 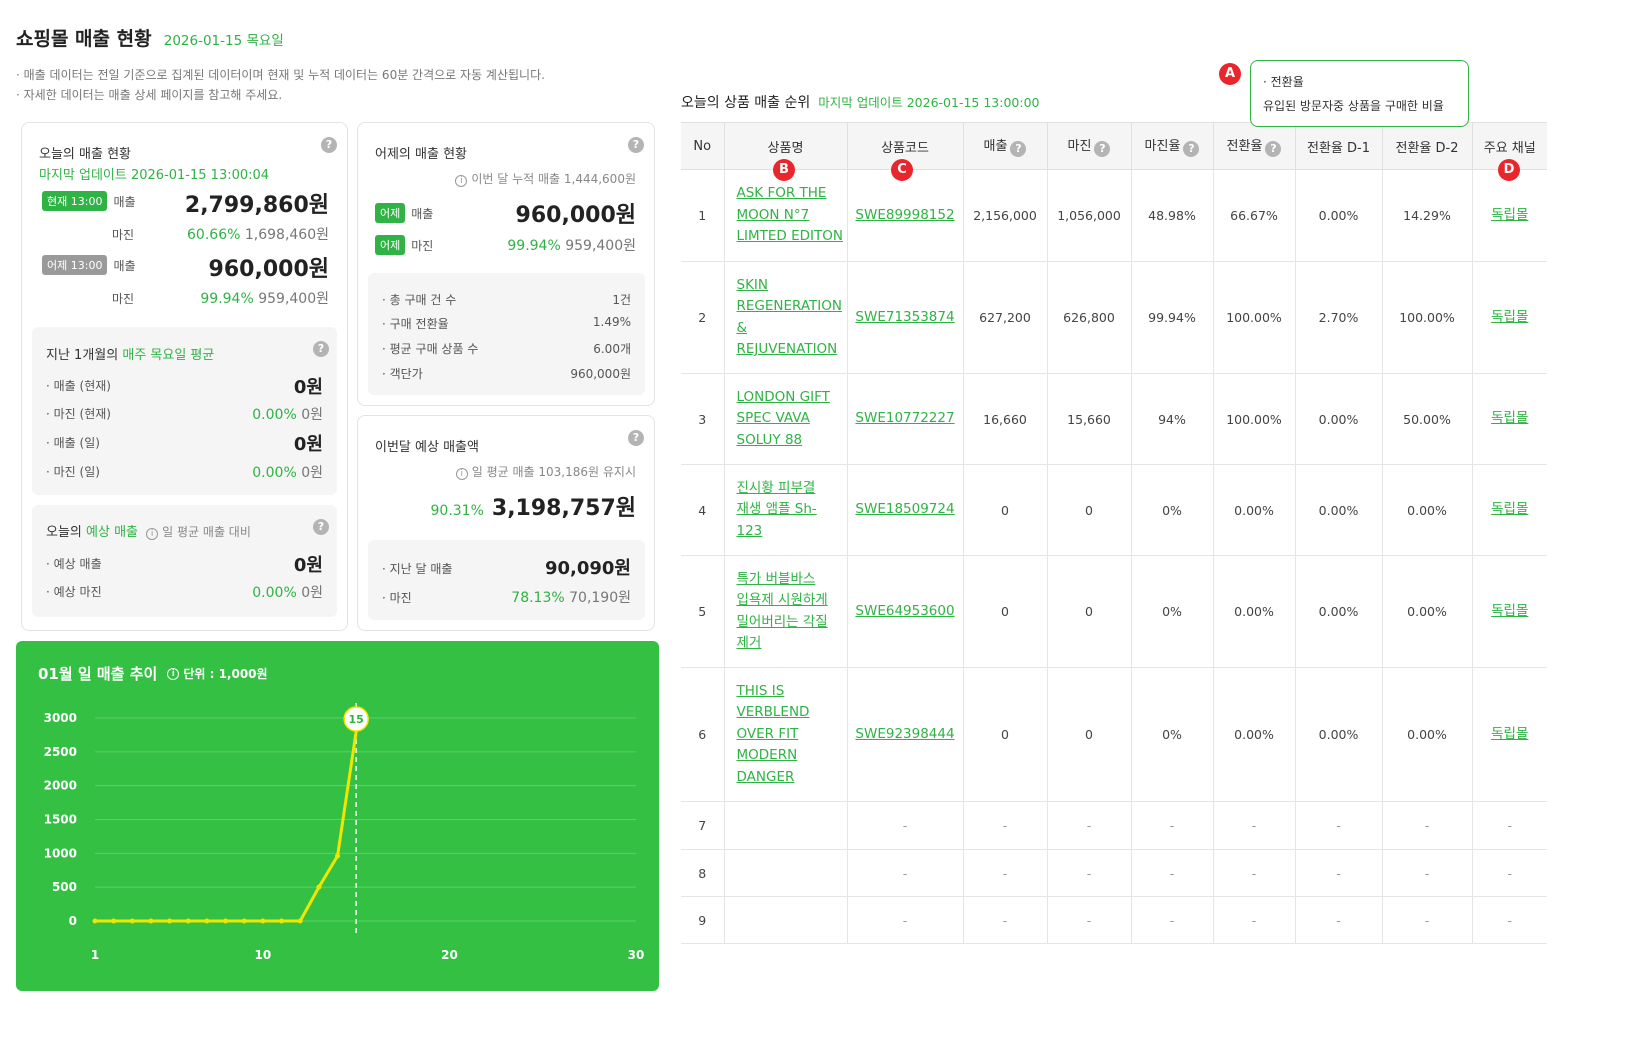 I want to click on cell-mrate: 99.94%, so click(x=1171, y=317).